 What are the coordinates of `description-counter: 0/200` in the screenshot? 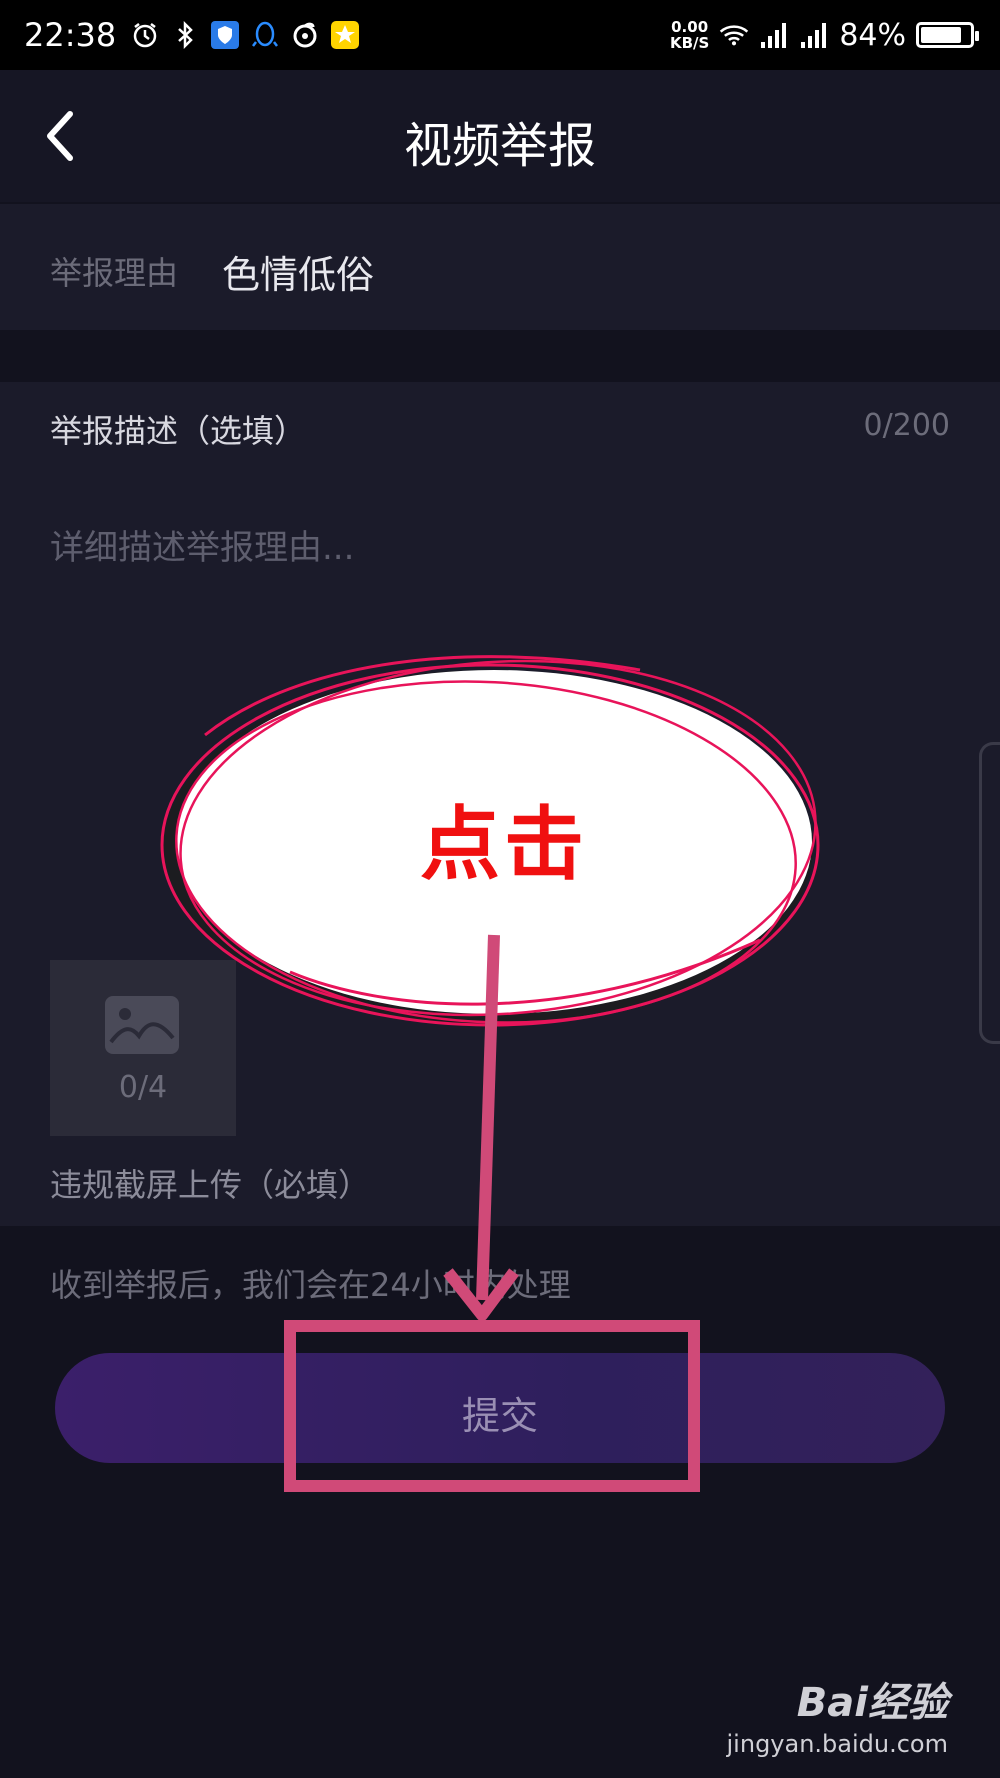 It's located at (906, 425).